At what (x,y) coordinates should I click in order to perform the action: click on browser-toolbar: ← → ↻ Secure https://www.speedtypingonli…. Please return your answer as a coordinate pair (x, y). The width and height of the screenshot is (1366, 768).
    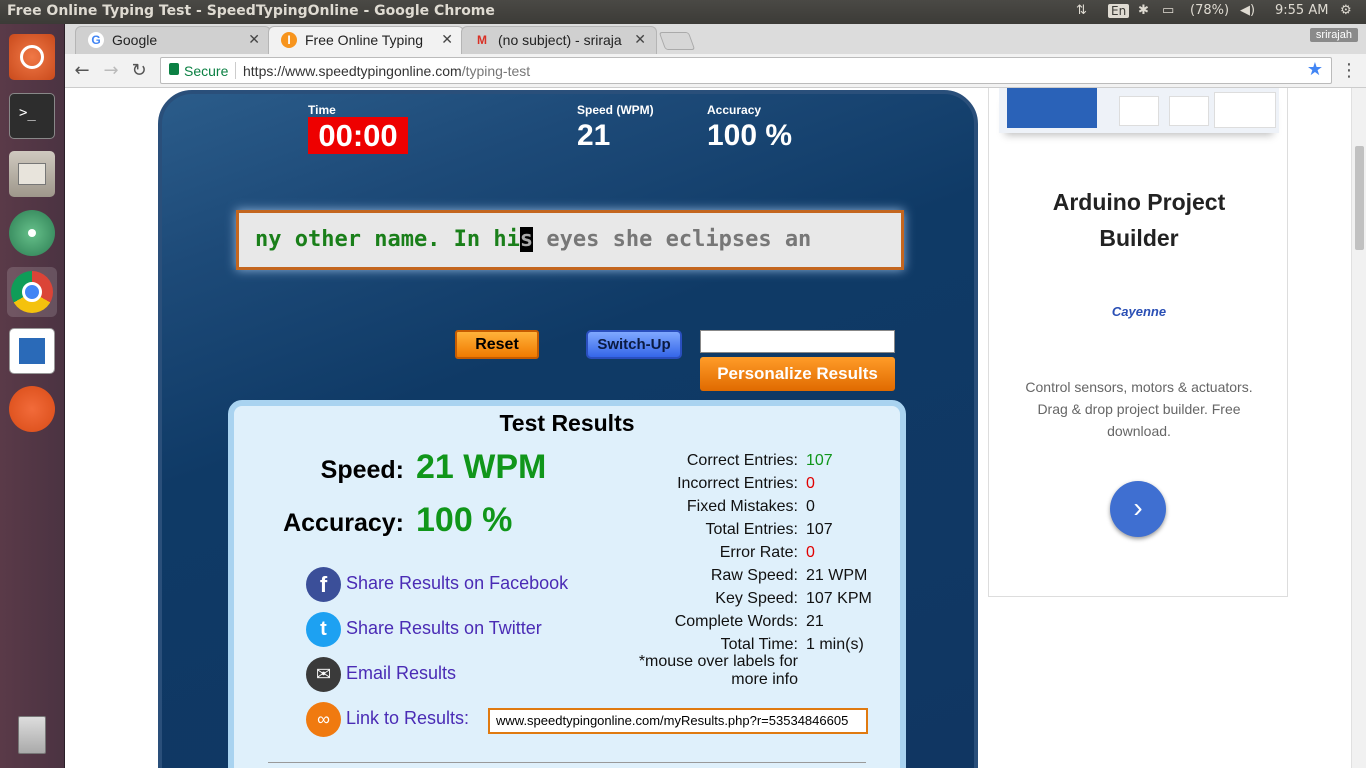
    Looking at the image, I should click on (715, 71).